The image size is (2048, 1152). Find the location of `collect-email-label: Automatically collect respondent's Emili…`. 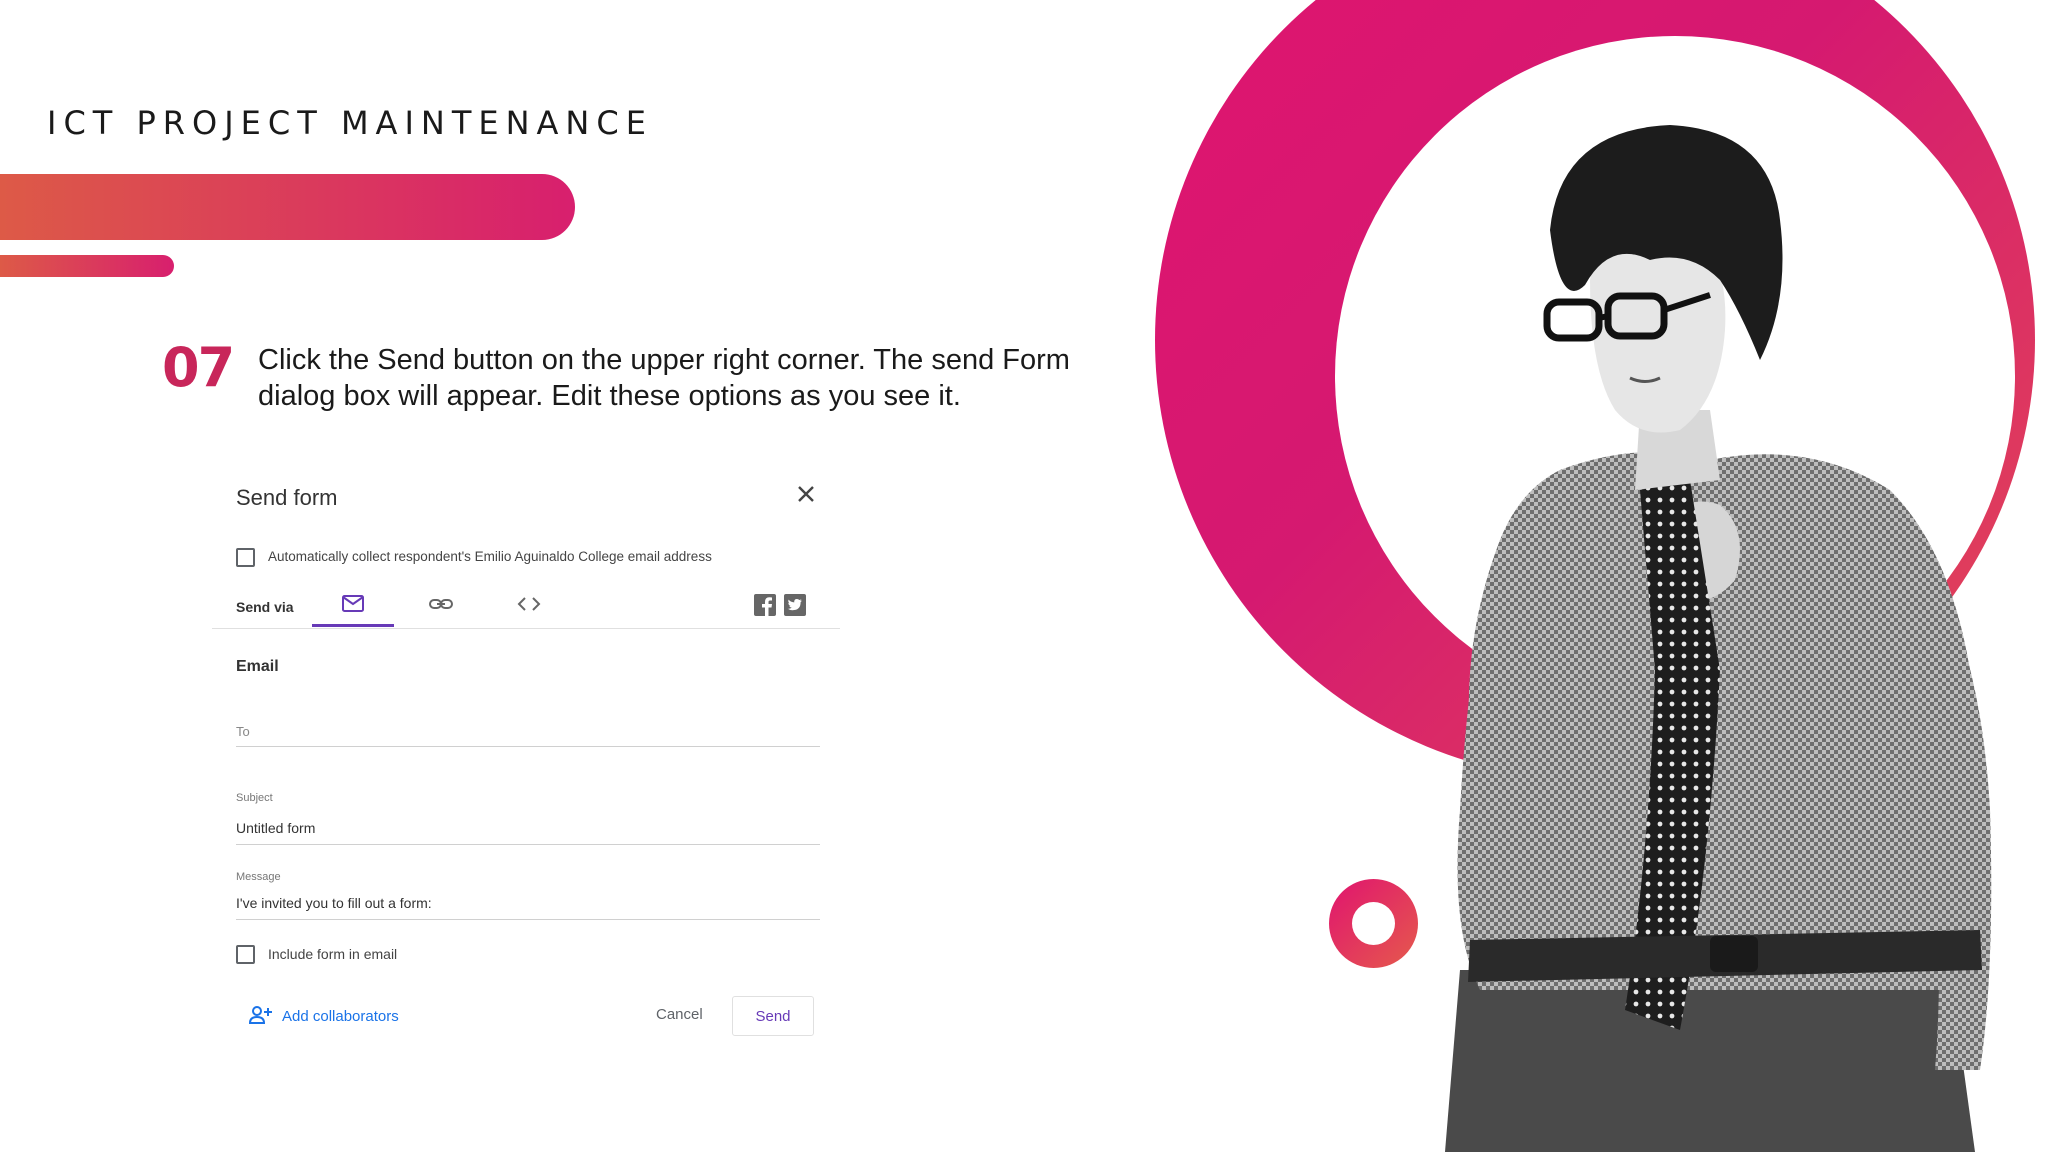

collect-email-label: Automatically collect respondent's Emili… is located at coordinates (490, 556).